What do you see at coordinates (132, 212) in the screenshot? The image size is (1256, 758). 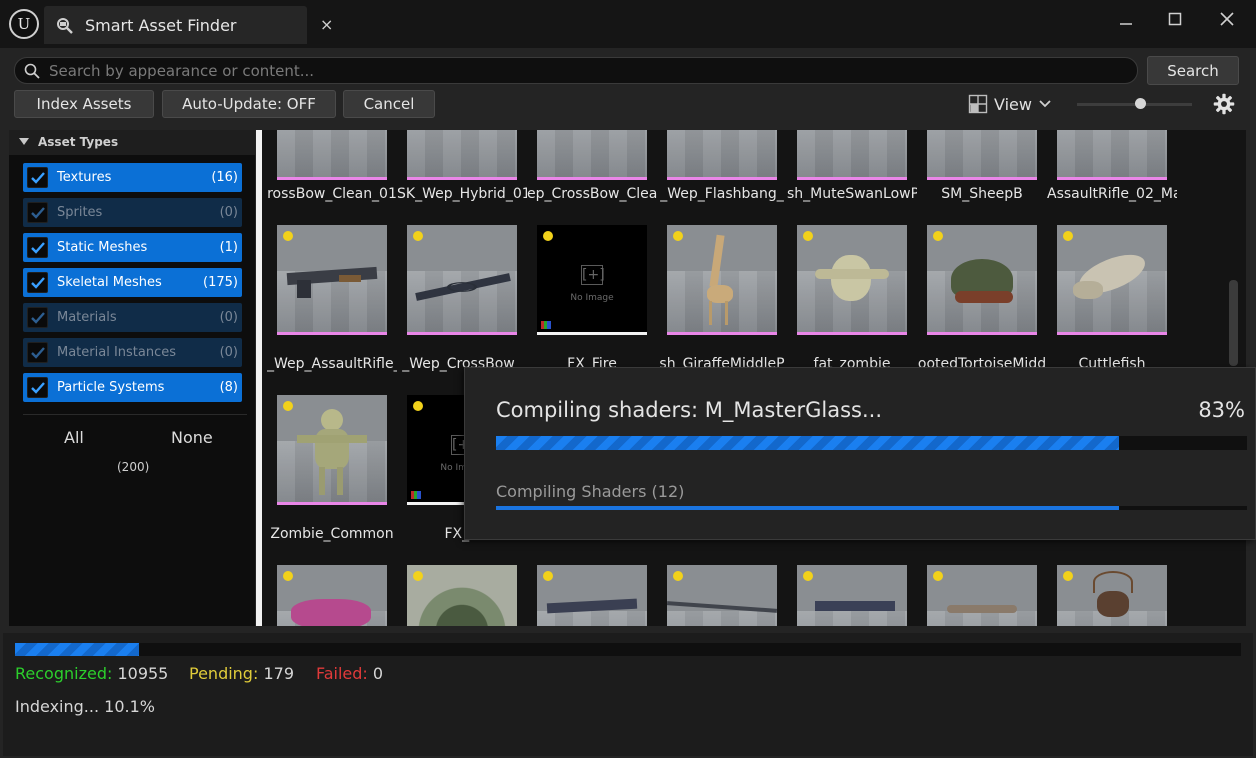 I see `asset-type-sprites: Sprites (0)` at bounding box center [132, 212].